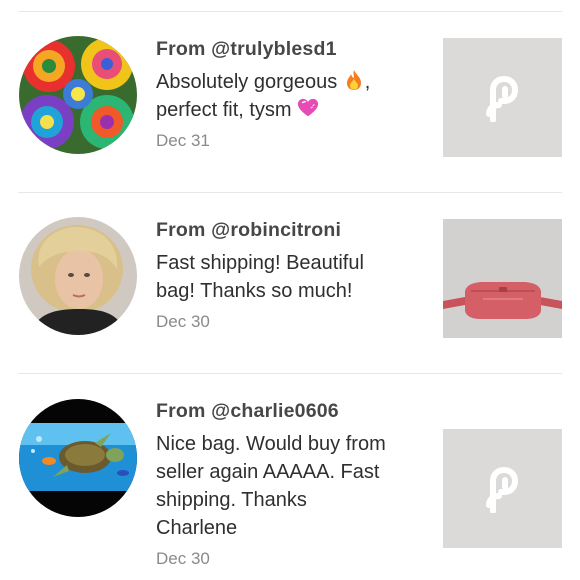 The width and height of the screenshot is (580, 580). I want to click on woman-portrait-image, so click(78, 276).